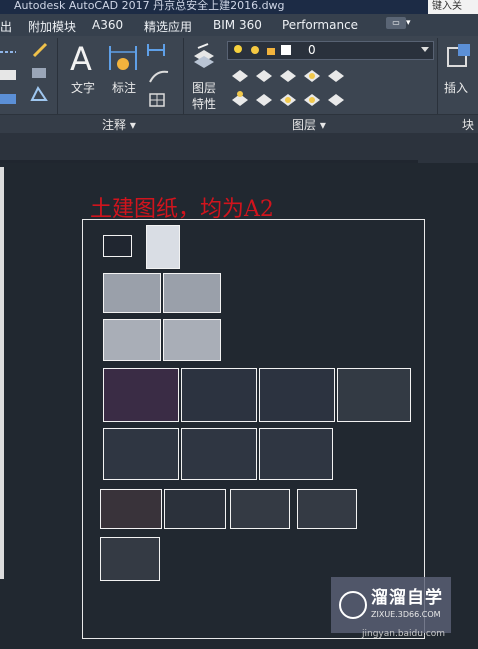  Describe the element at coordinates (239, 148) in the screenshot. I see `file-tab-strip` at that location.